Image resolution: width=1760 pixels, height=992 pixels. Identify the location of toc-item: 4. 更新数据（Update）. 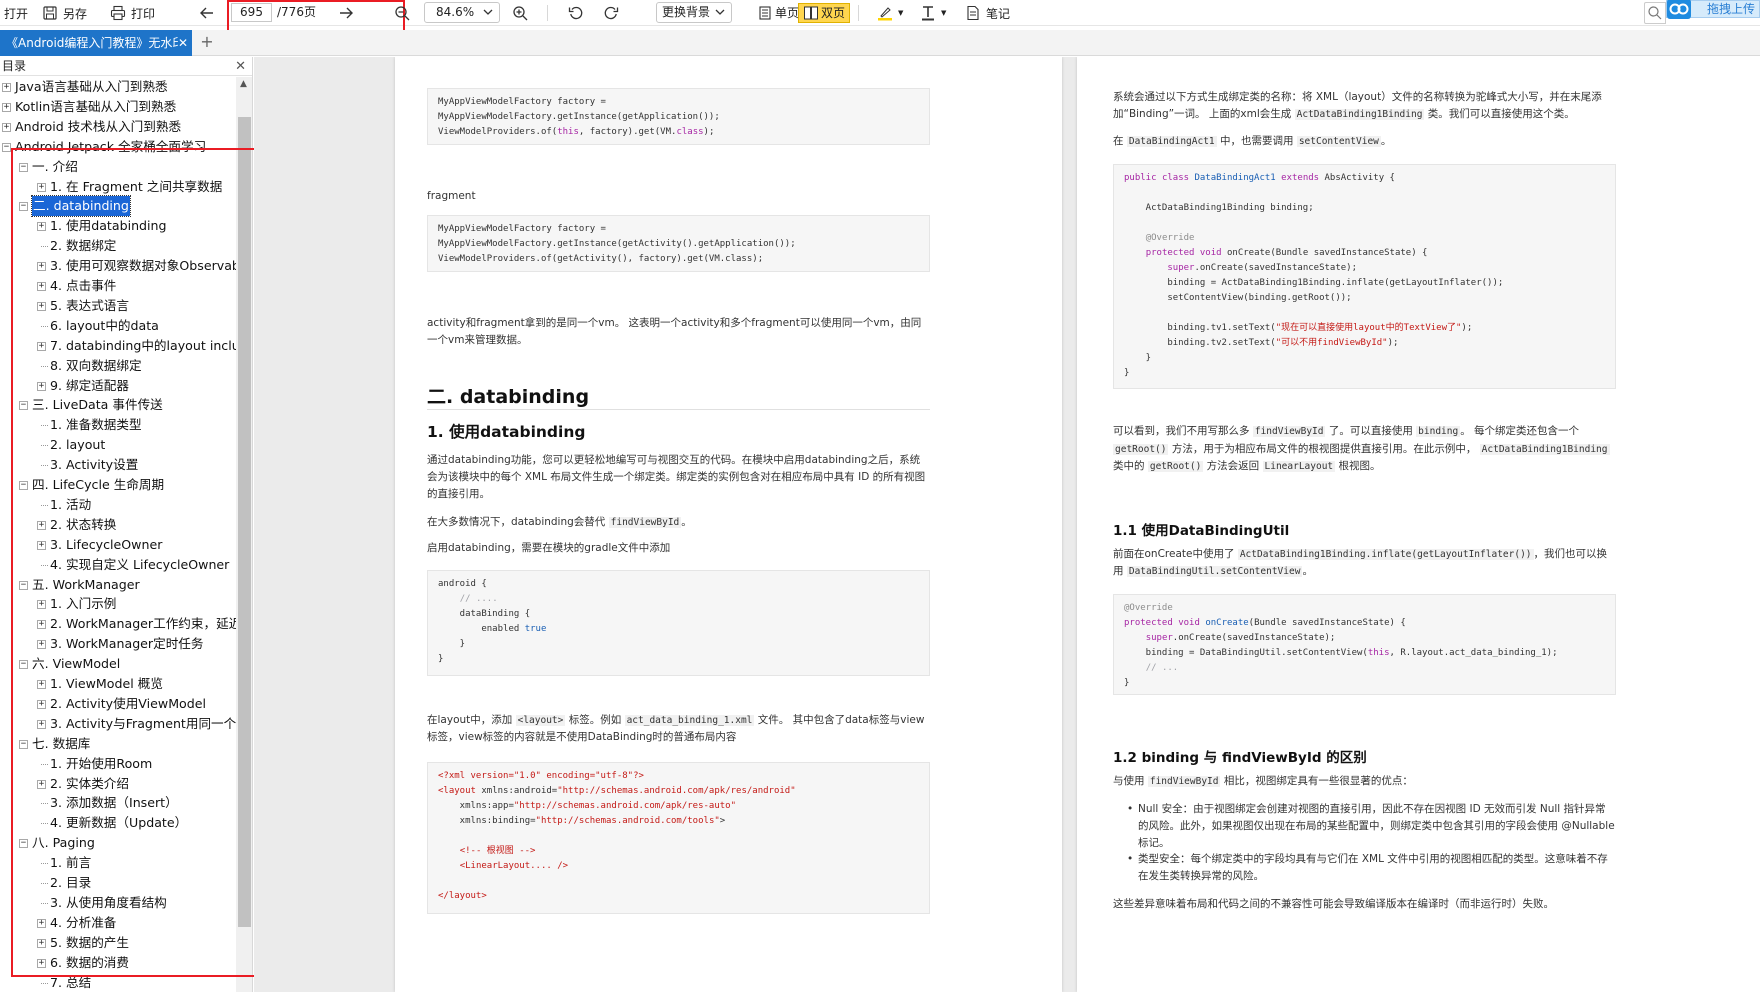
(118, 823).